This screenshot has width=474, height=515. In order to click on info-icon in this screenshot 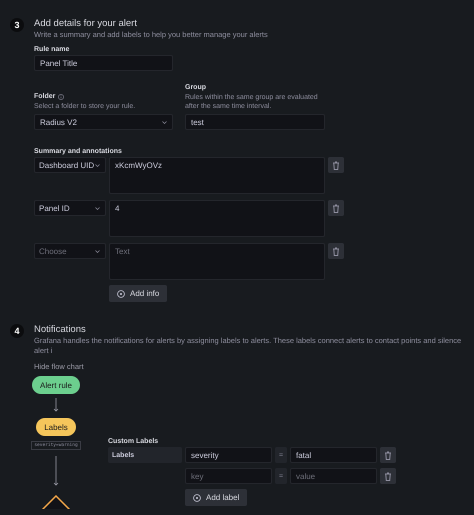, I will do `click(61, 97)`.